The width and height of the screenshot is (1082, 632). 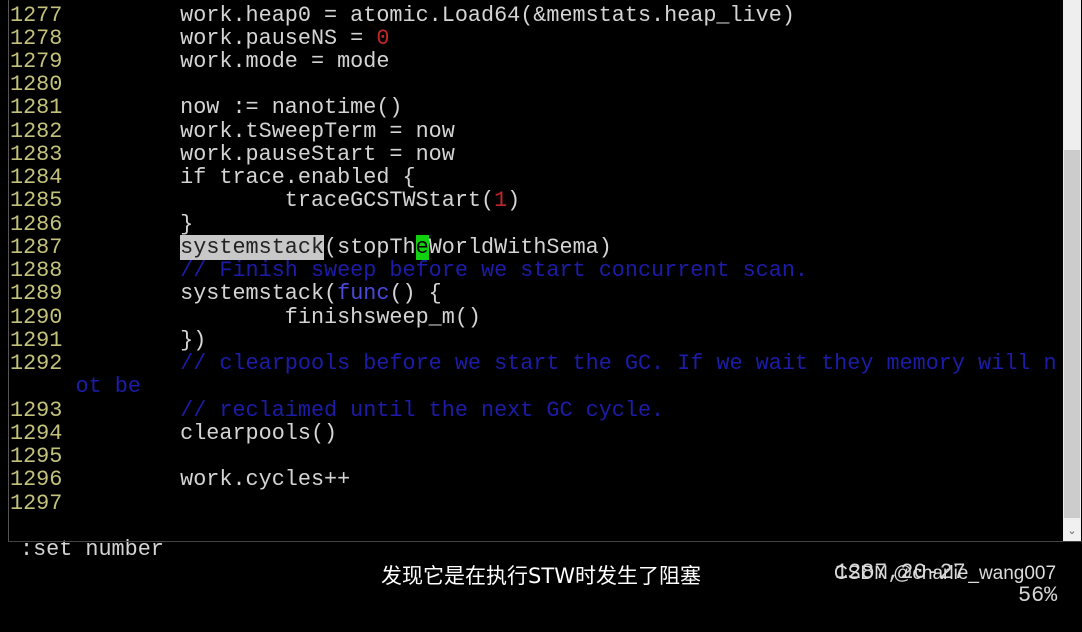 What do you see at coordinates (363, 294) in the screenshot?
I see `code-token: func` at bounding box center [363, 294].